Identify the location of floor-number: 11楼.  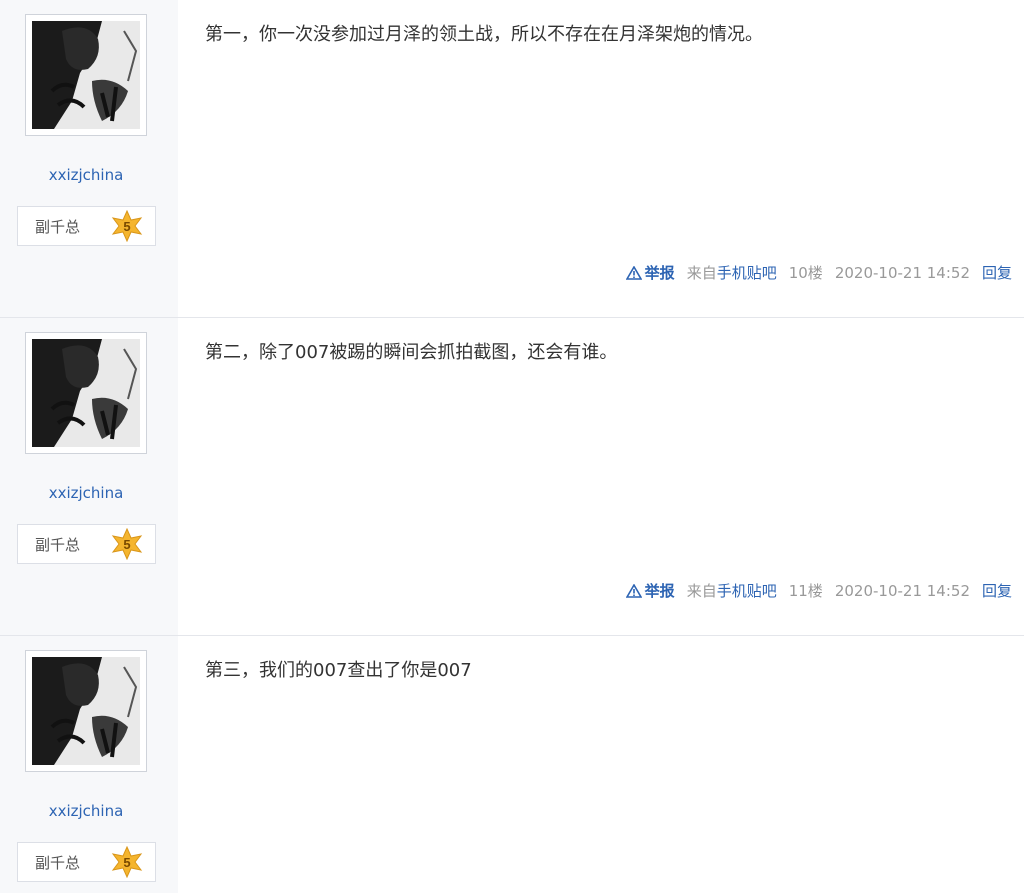
(805, 591).